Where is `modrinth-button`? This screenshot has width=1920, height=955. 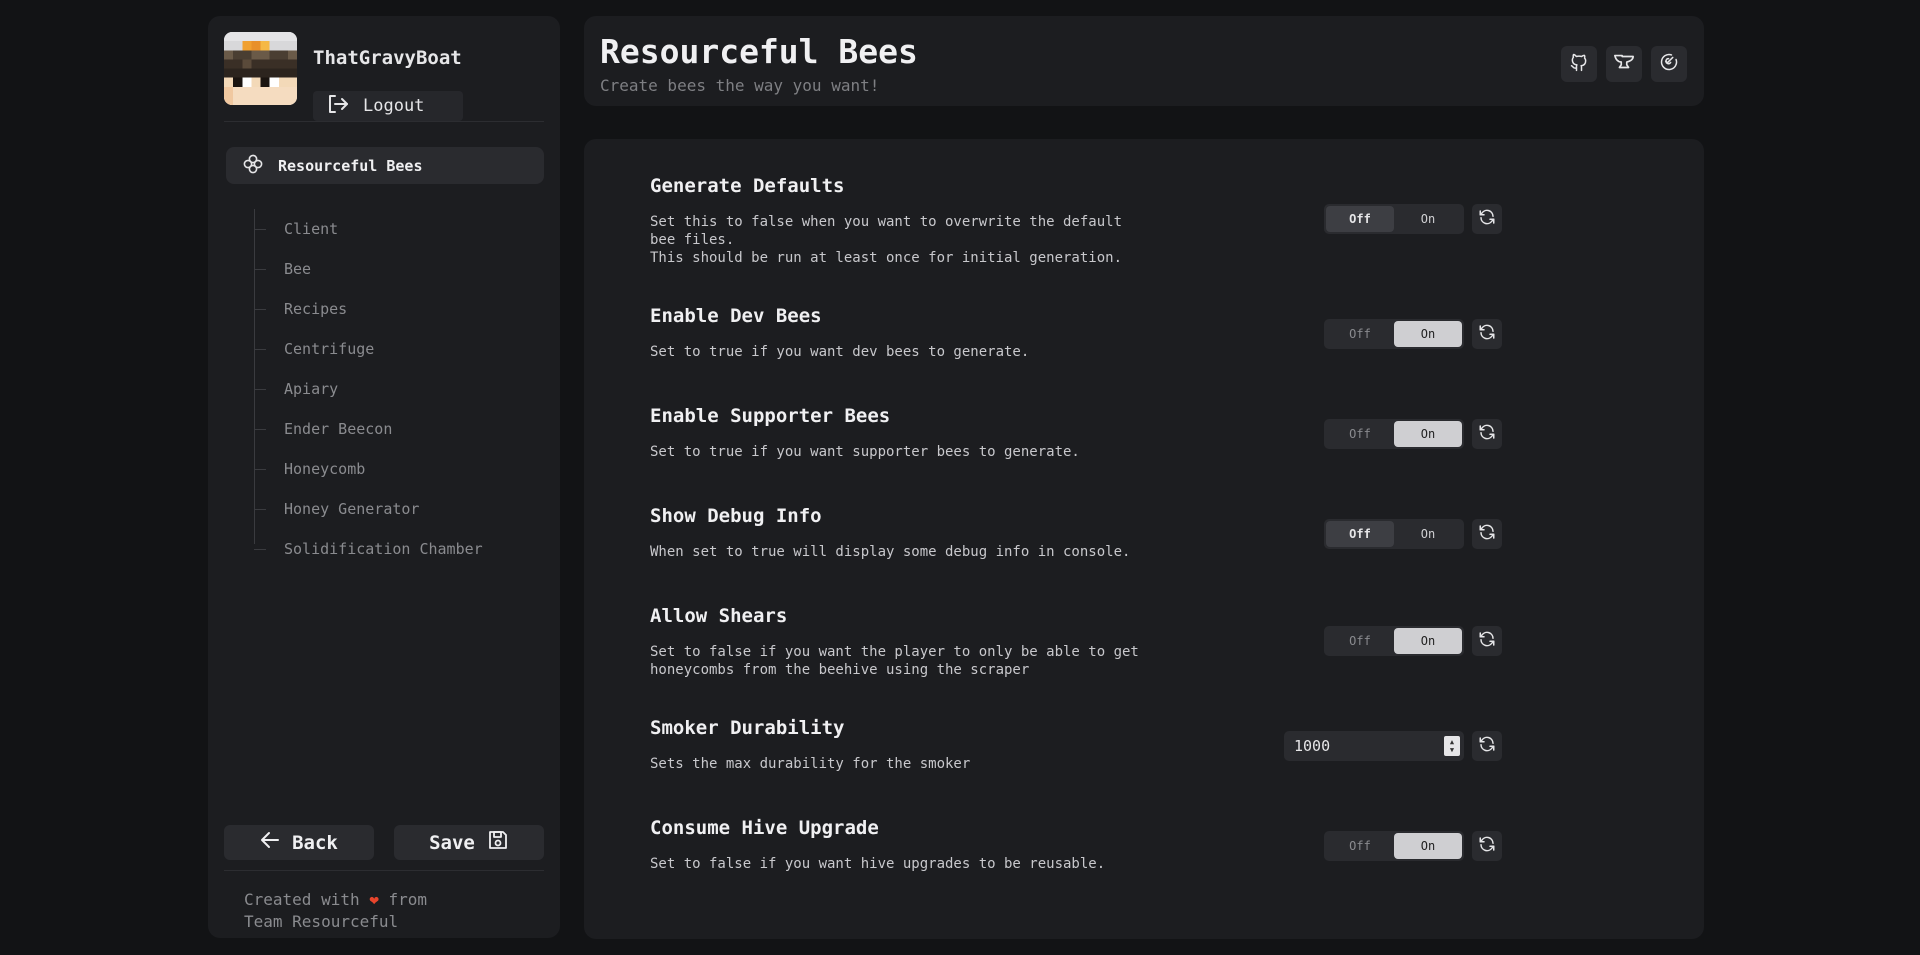 modrinth-button is located at coordinates (1669, 64).